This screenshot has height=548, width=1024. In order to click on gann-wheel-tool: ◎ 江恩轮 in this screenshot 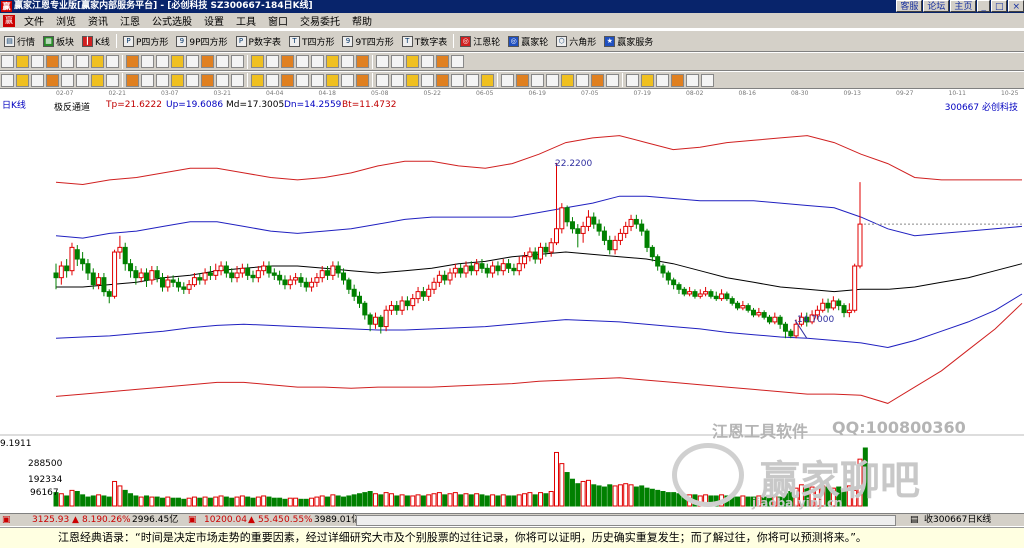, I will do `click(480, 41)`.